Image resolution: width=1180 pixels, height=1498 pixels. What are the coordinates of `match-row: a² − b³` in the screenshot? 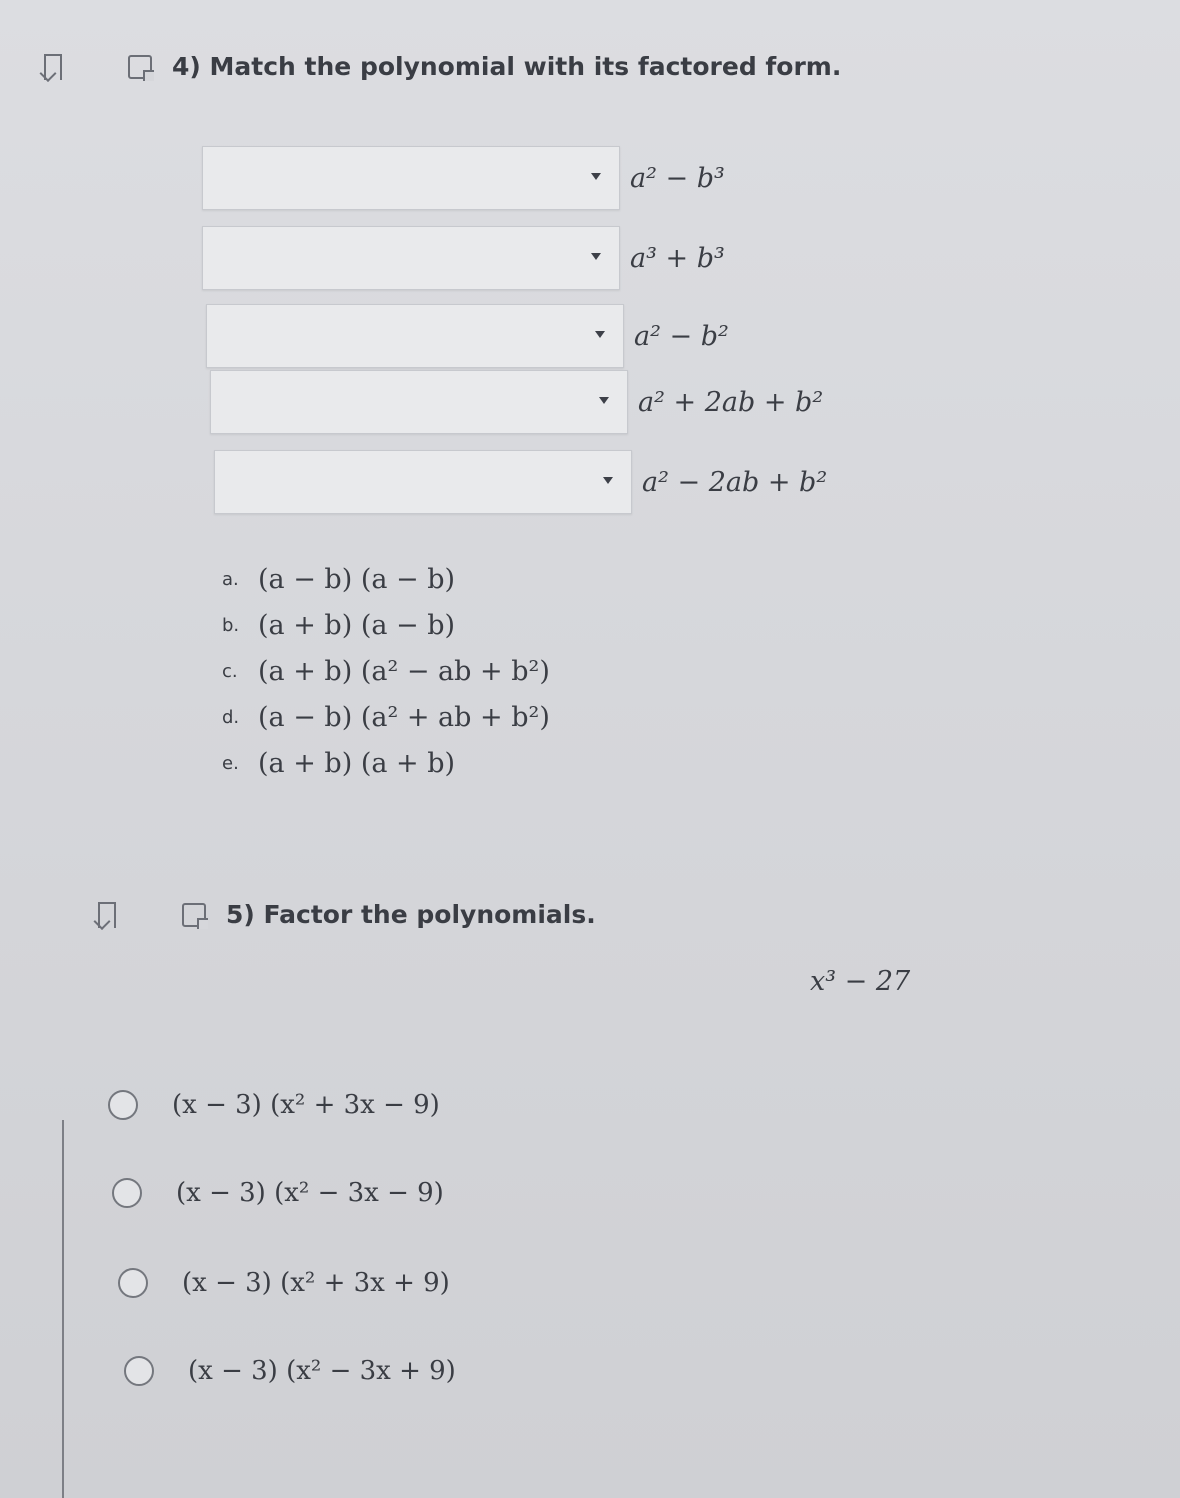 It's located at (463, 178).